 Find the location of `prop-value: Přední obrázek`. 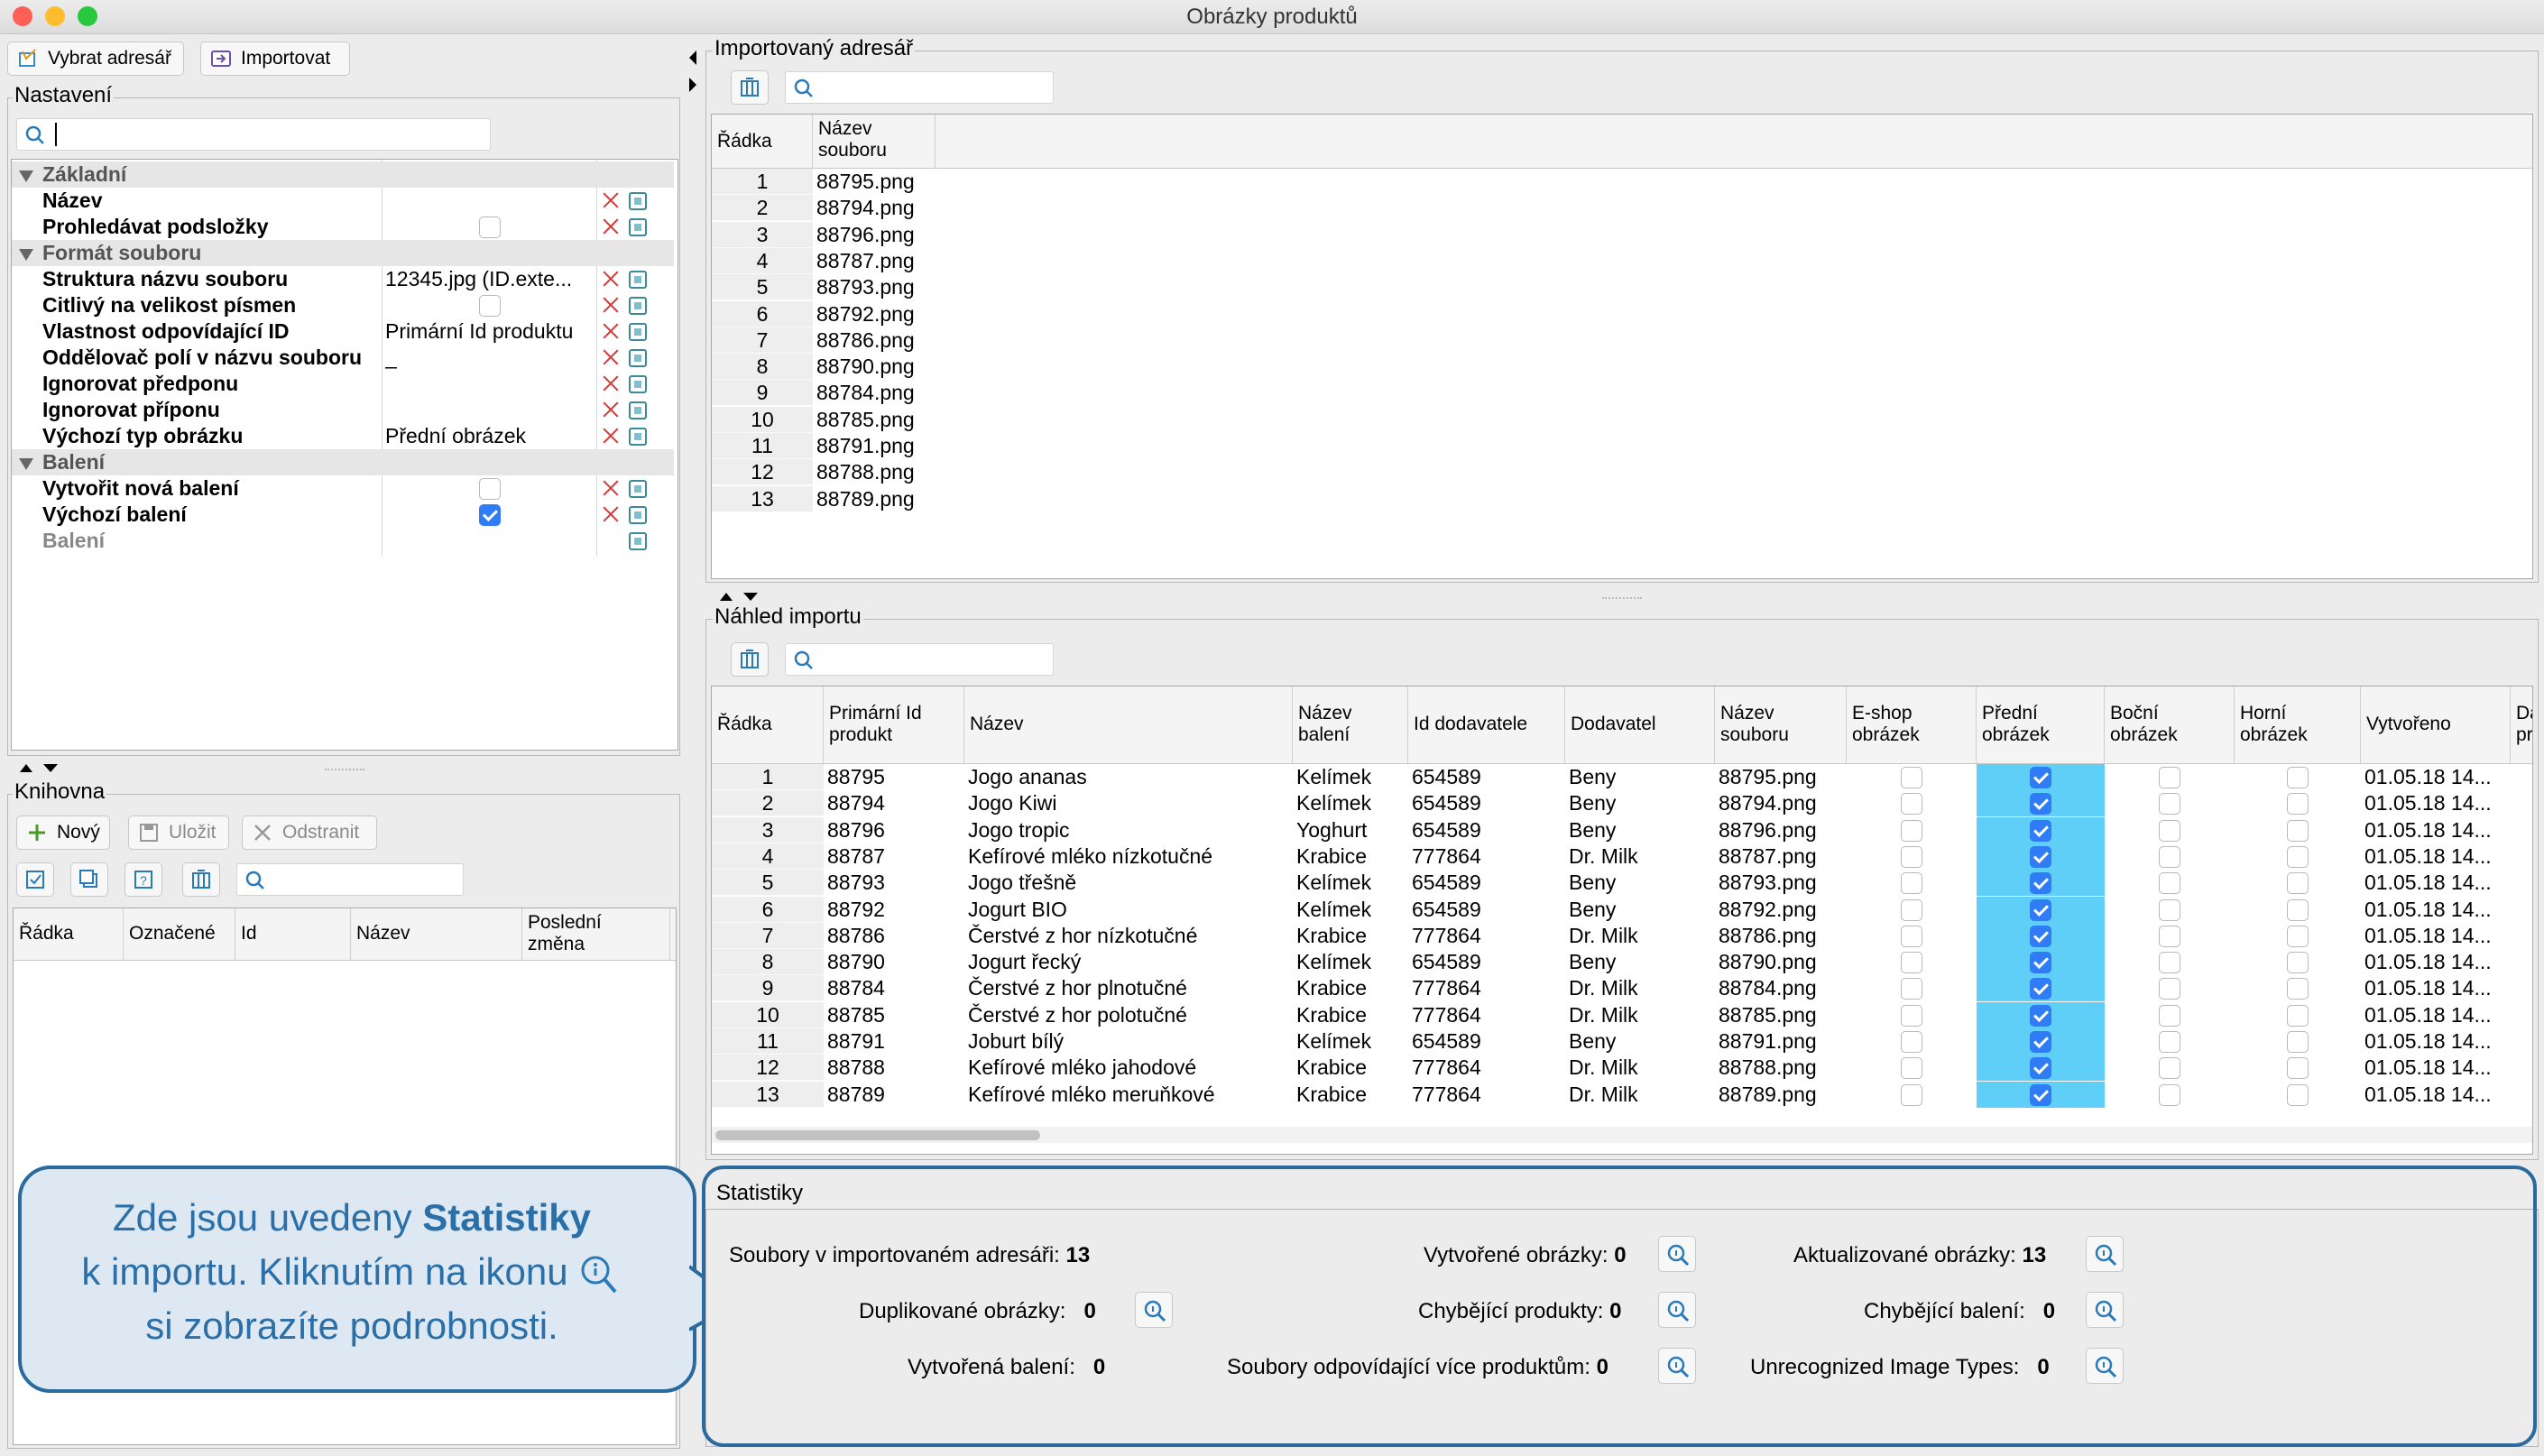

prop-value: Přední obrázek is located at coordinates (493, 436).